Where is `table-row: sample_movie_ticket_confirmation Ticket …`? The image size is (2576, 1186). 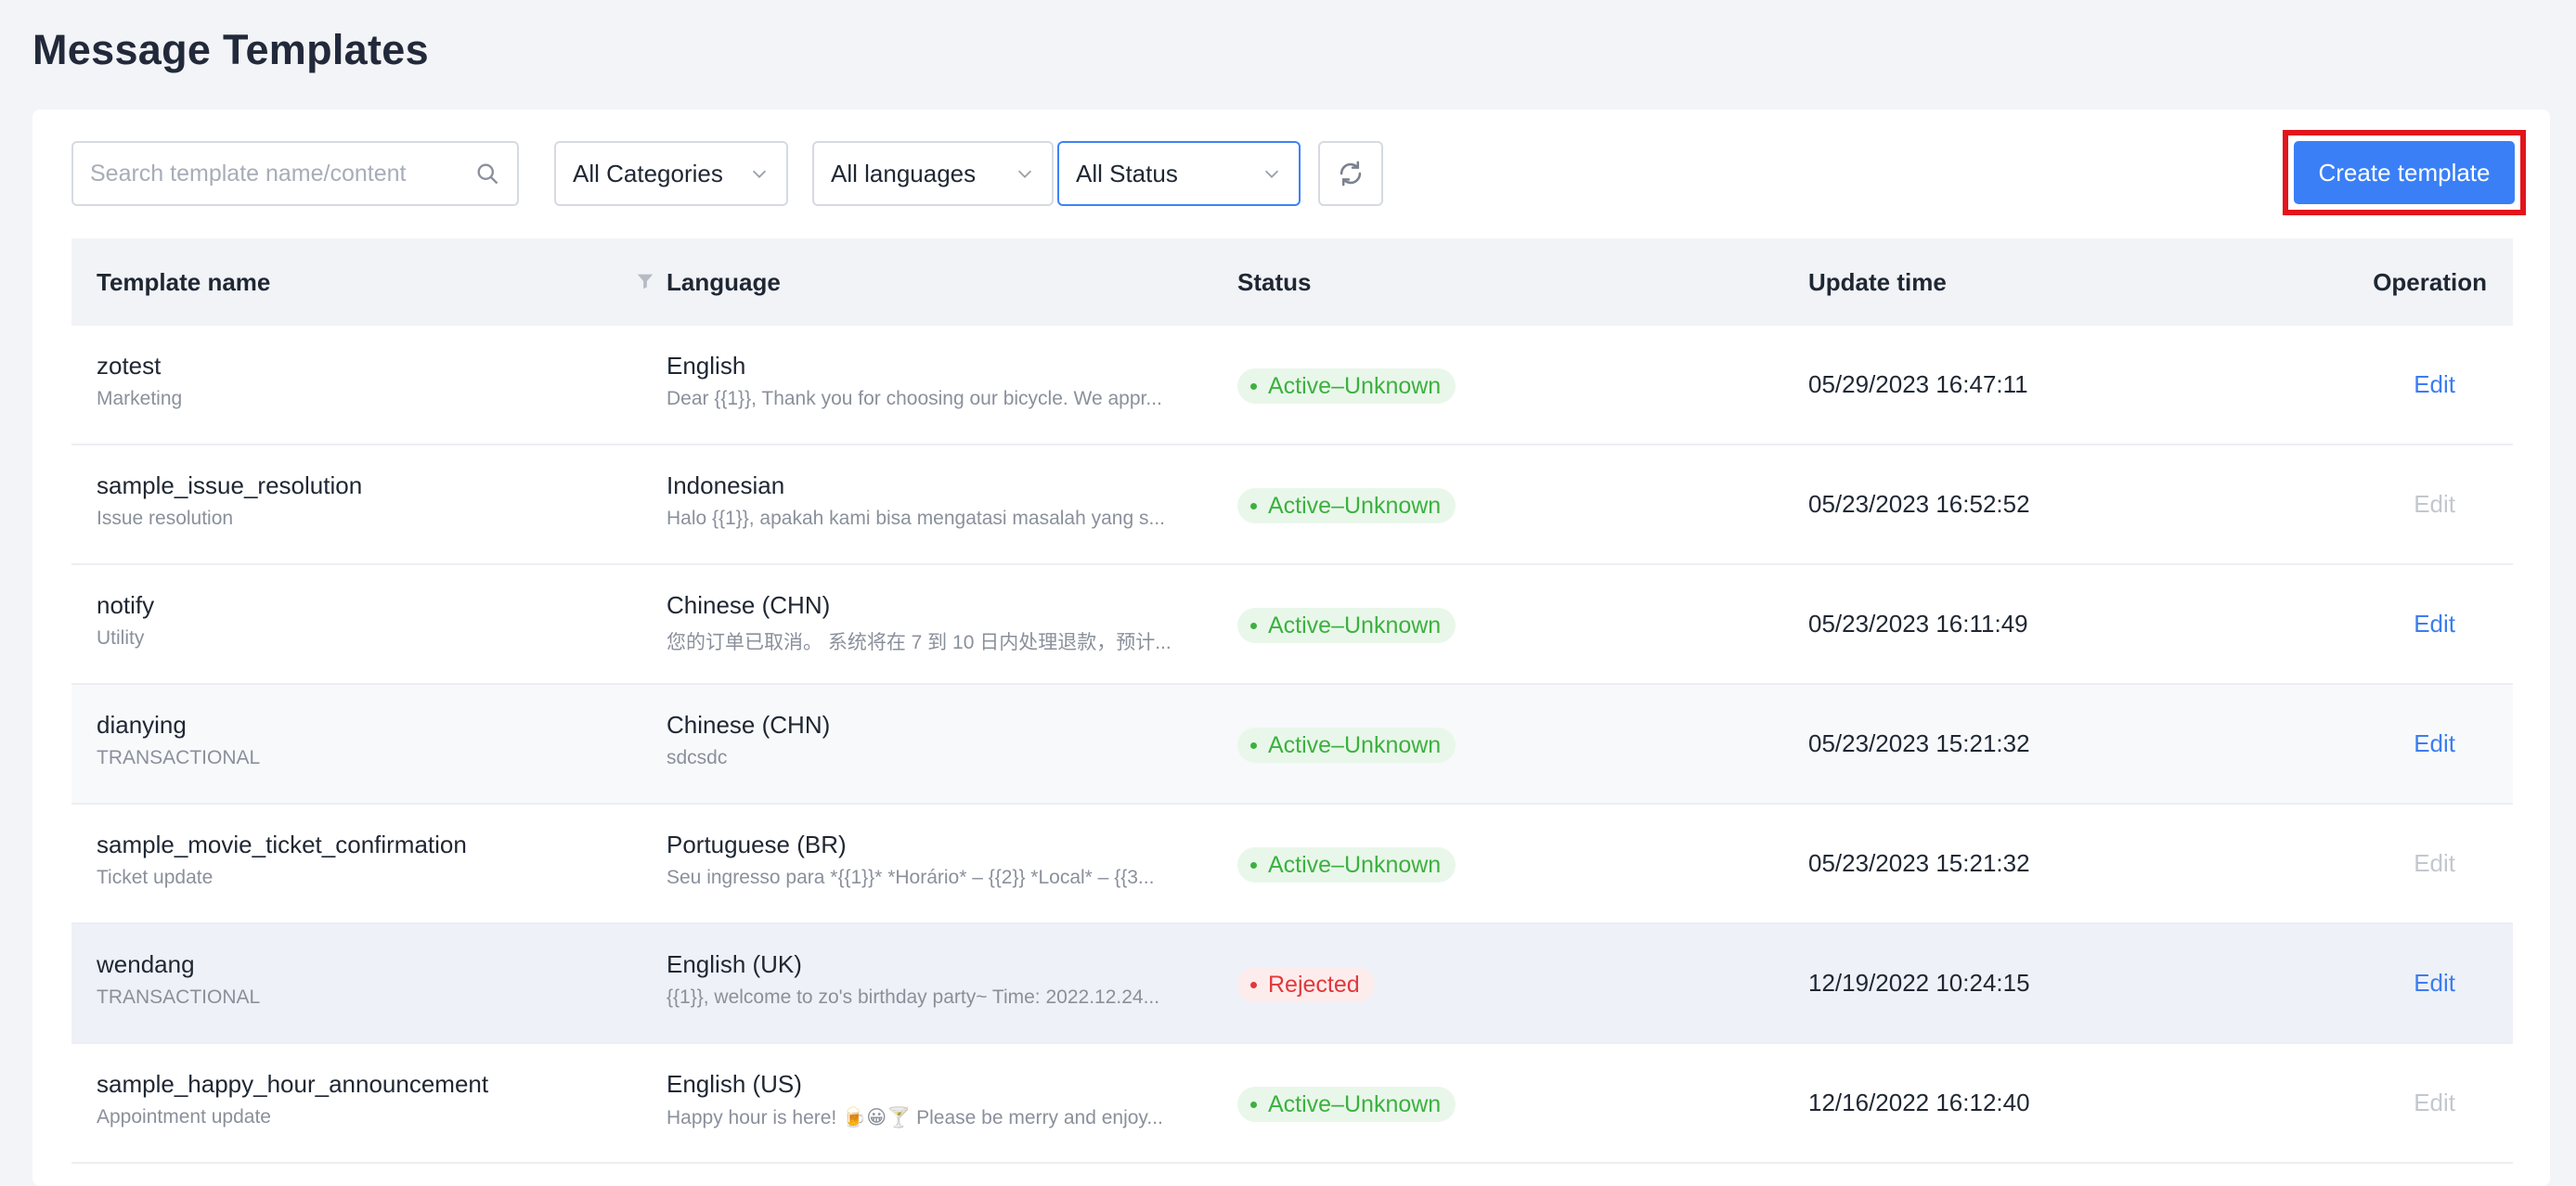 table-row: sample_movie_ticket_confirmation Ticket … is located at coordinates (1292, 864).